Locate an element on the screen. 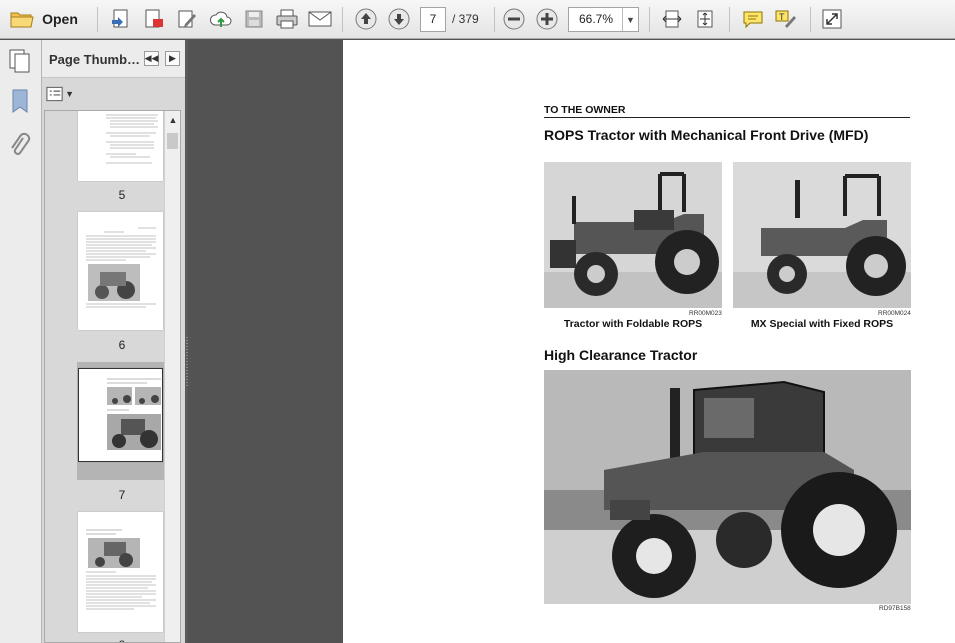  bookmark-icon is located at coordinates (20, 101).